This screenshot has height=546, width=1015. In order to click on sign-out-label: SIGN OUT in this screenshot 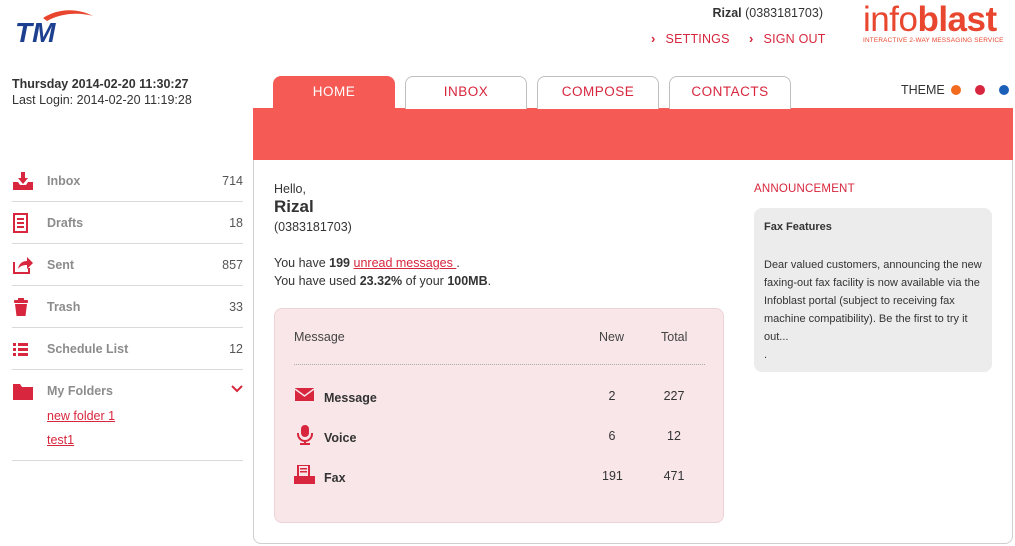, I will do `click(794, 39)`.